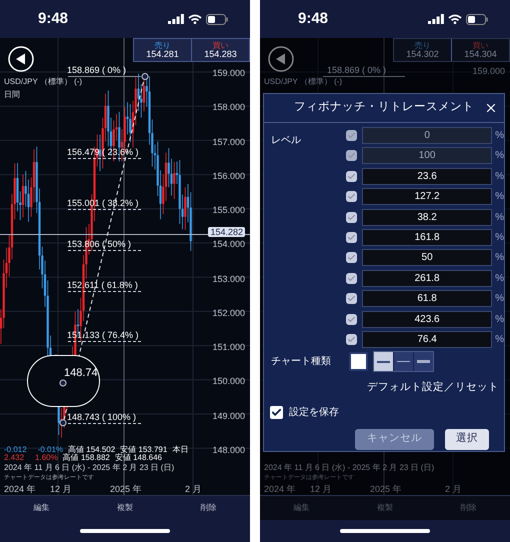 The image size is (510, 542). Describe the element at coordinates (226, 232) in the screenshot. I see `current-price-tag: 154.282` at that location.